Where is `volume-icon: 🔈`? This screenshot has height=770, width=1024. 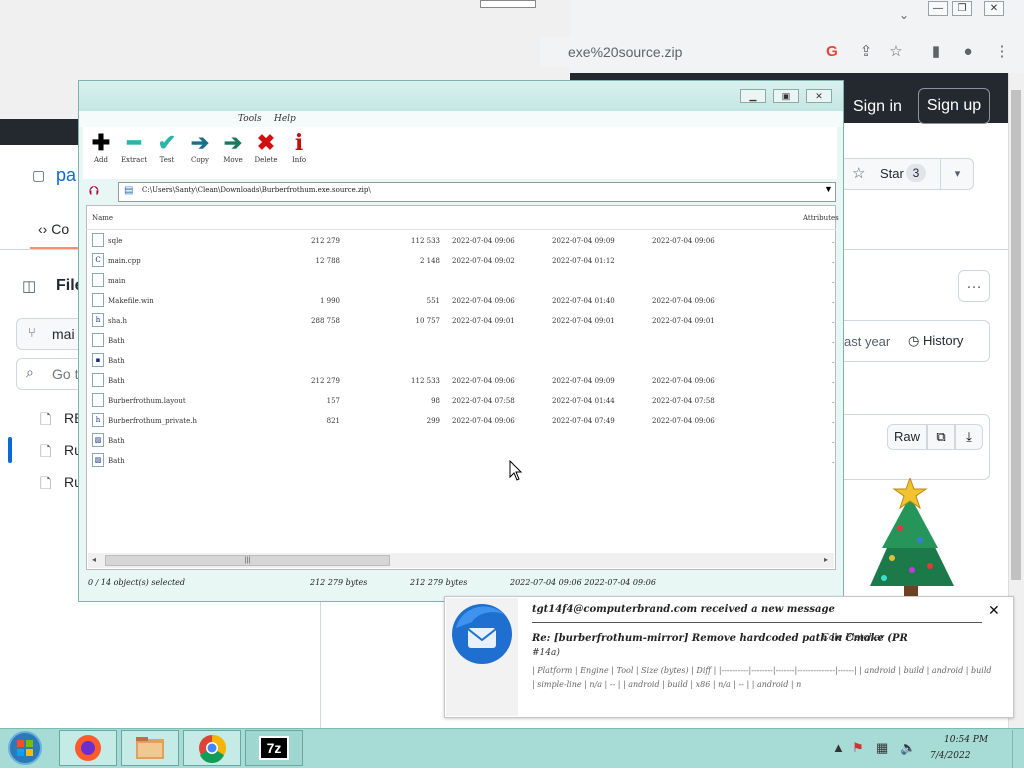
volume-icon: 🔈 is located at coordinates (908, 748).